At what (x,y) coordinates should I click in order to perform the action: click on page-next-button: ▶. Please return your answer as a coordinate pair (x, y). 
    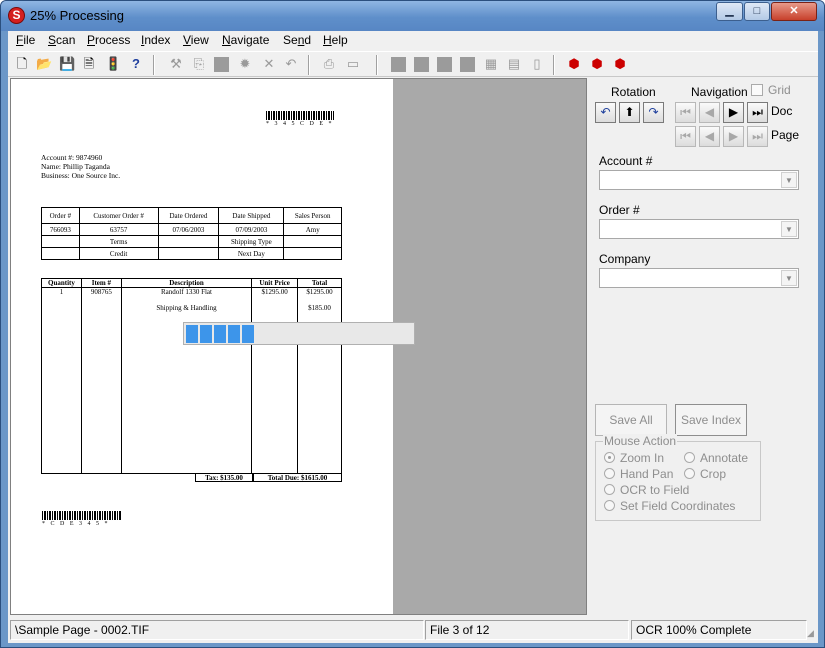
    Looking at the image, I should click on (733, 136).